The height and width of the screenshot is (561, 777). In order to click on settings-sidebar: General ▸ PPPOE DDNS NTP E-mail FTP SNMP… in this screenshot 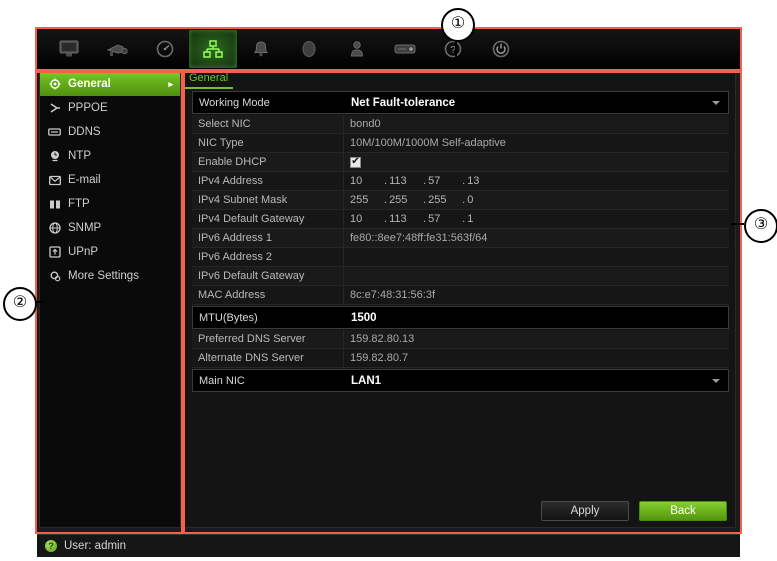, I will do `click(110, 299)`.